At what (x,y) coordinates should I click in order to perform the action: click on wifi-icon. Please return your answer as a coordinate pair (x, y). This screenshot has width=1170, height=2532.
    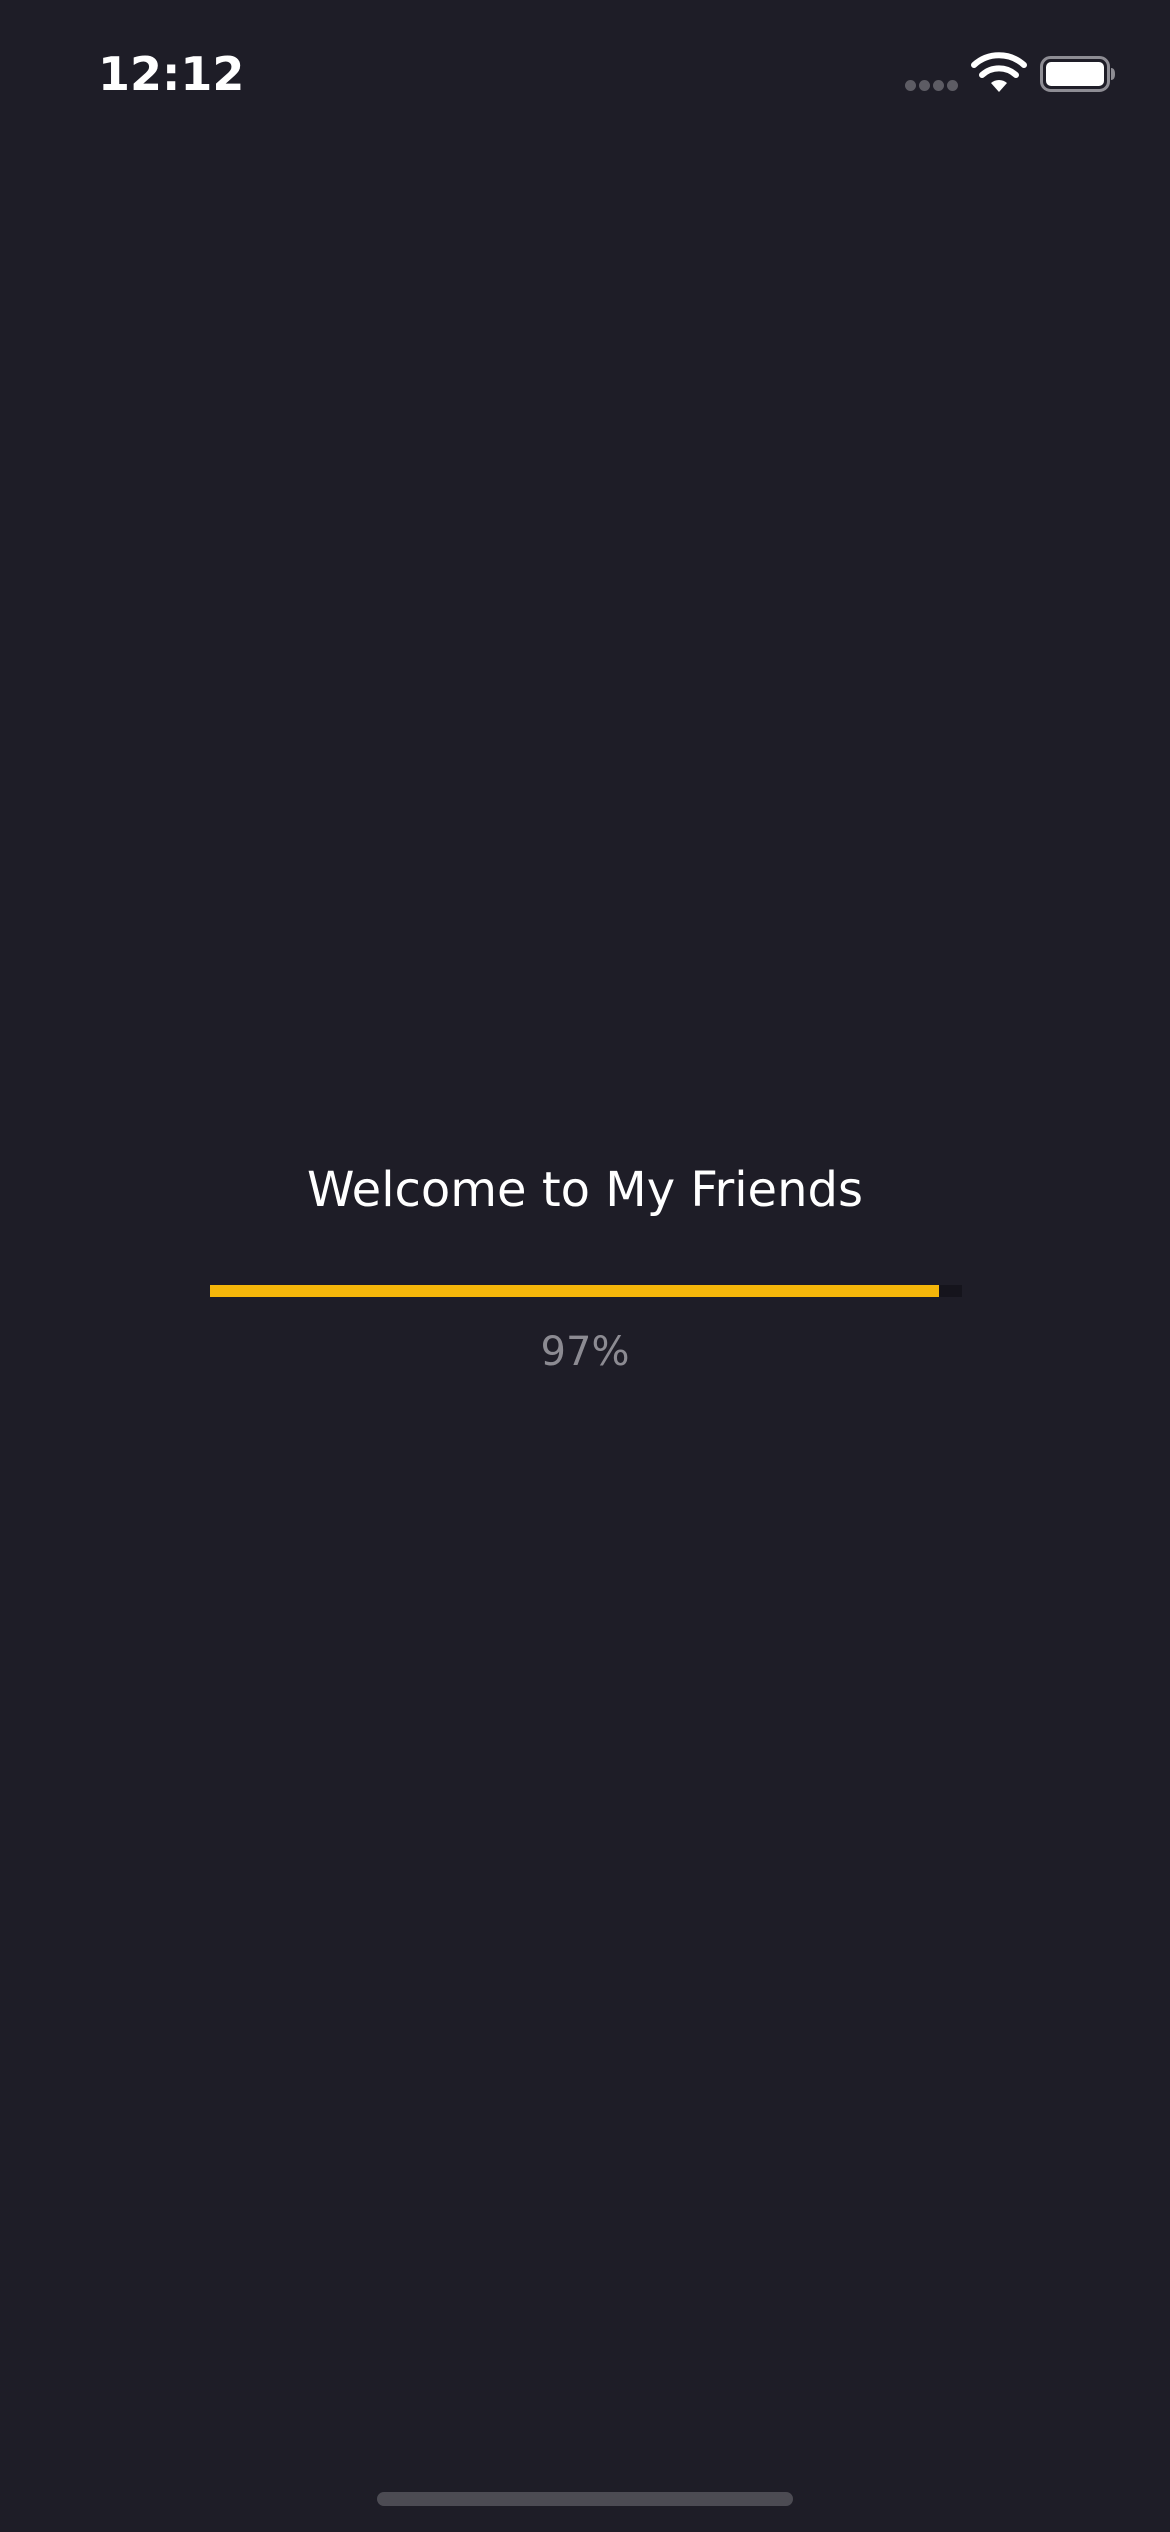
    Looking at the image, I should click on (999, 72).